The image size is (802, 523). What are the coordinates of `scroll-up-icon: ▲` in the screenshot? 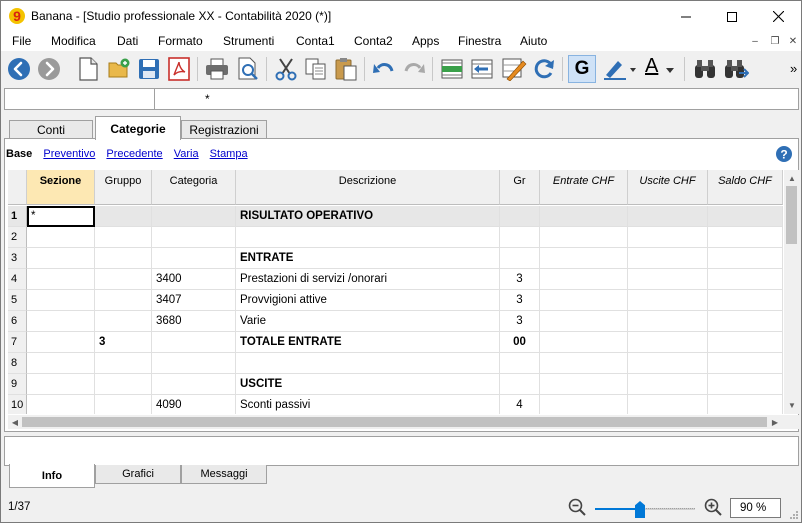 It's located at (792, 178).